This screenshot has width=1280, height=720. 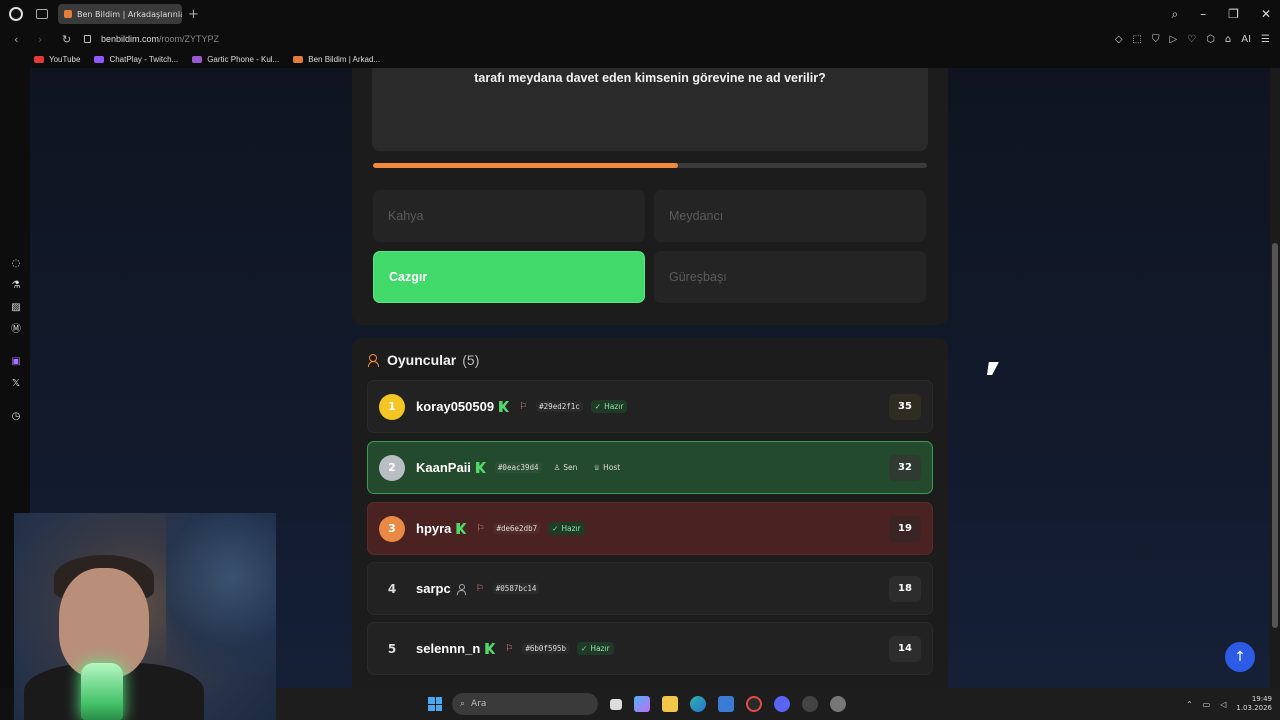 What do you see at coordinates (130, 39) in the screenshot?
I see `url-domain: benbildim.com` at bounding box center [130, 39].